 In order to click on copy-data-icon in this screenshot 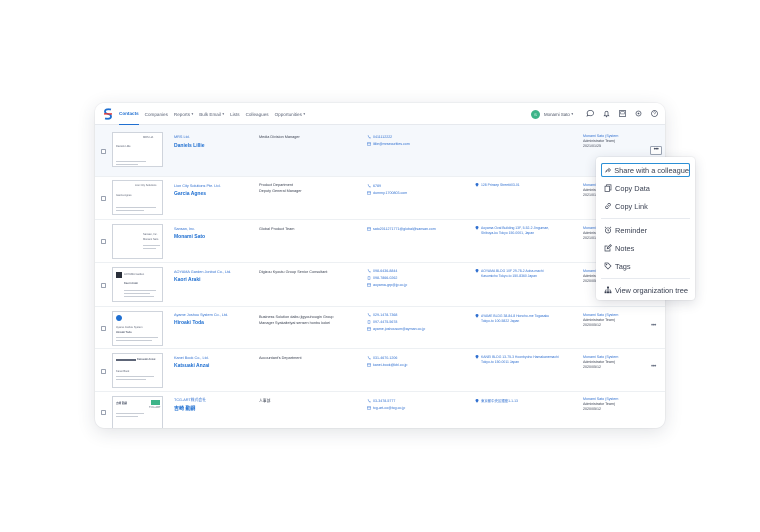, I will do `click(608, 188)`.